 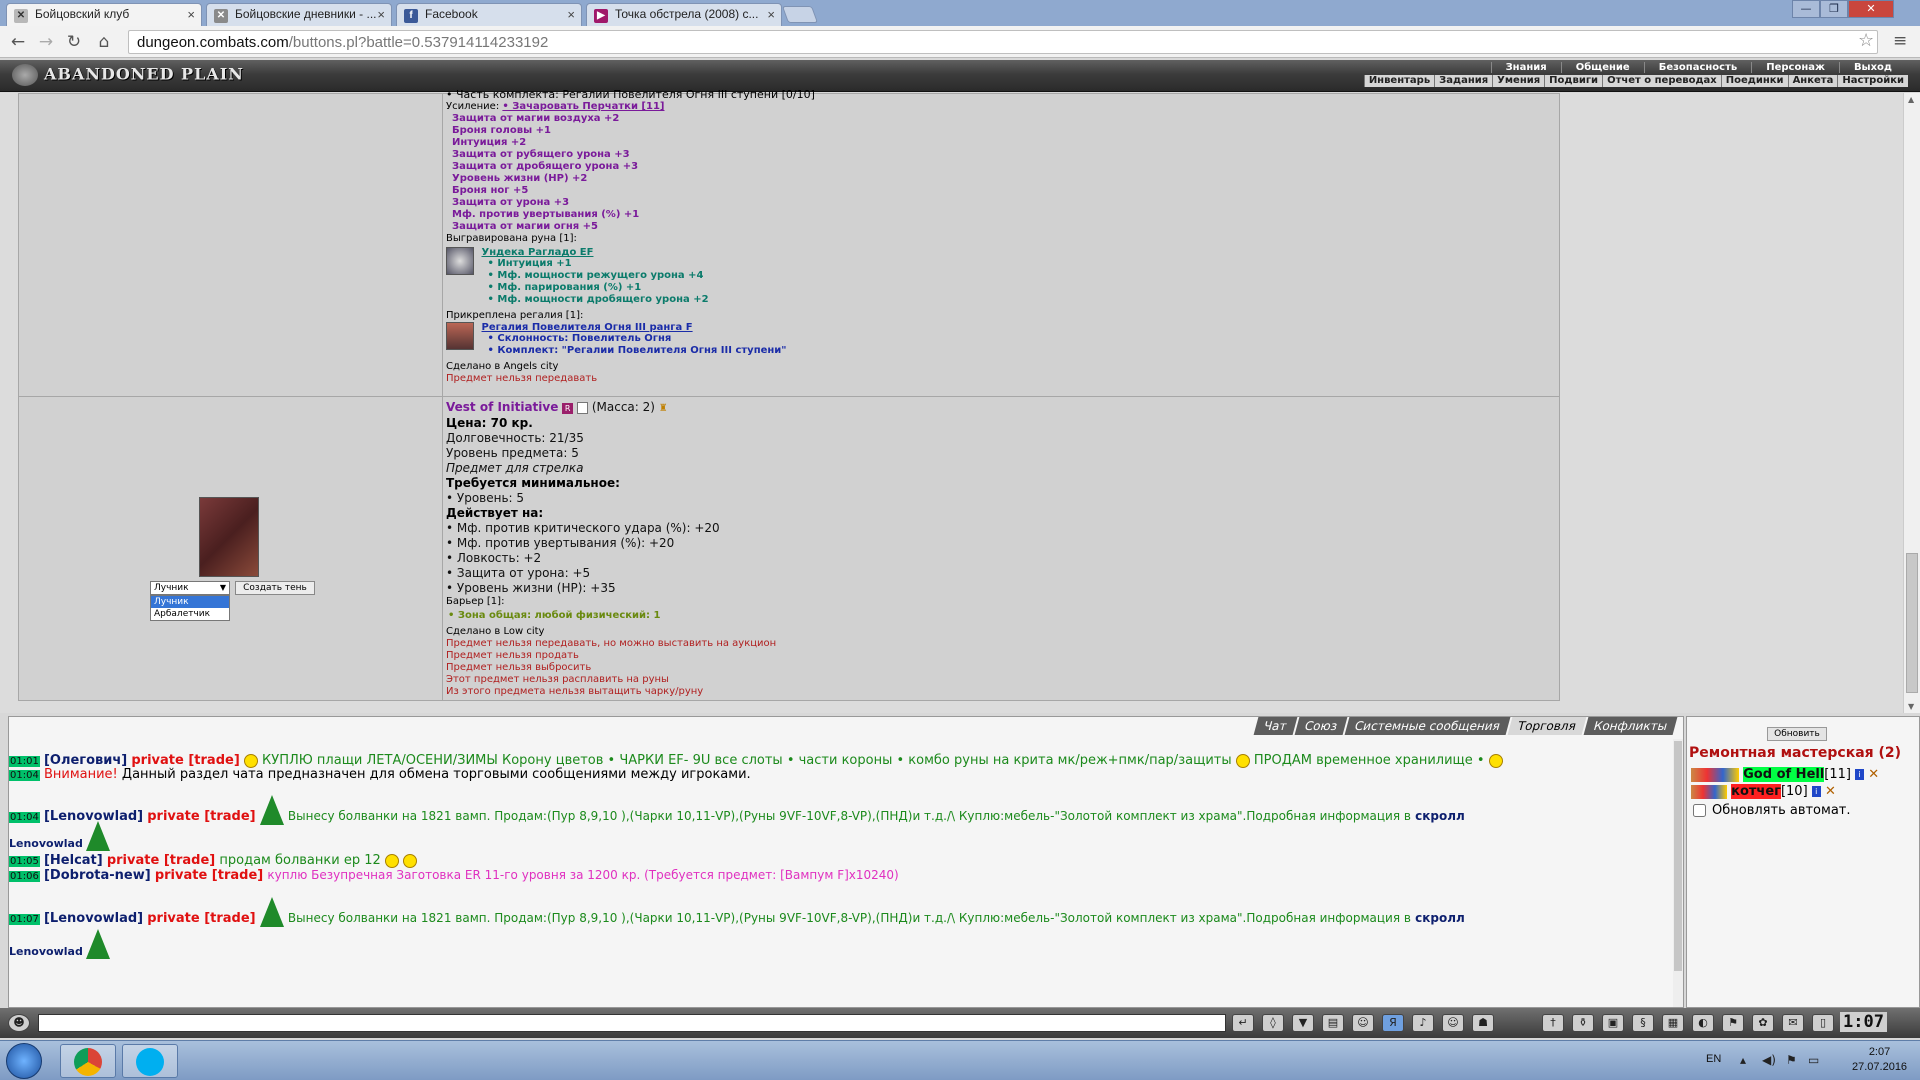 I want to click on option-archer: Лучник, so click(x=190, y=602).